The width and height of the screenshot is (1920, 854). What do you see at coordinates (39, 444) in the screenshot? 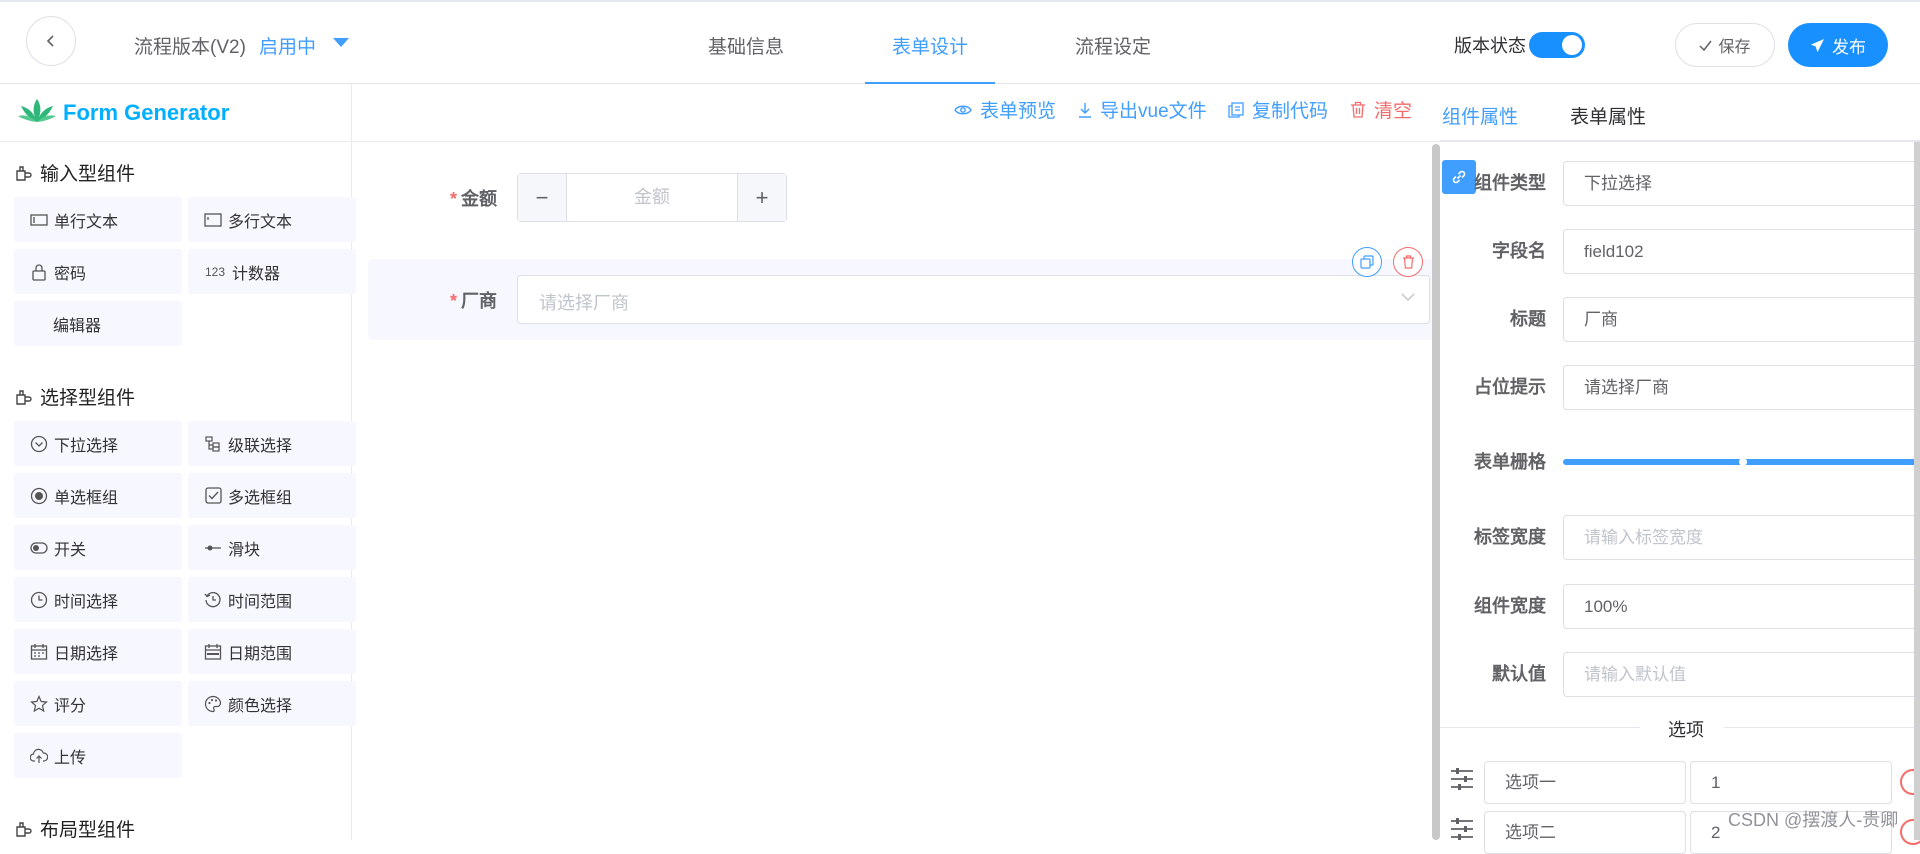
I see `chevron-circle-icon` at bounding box center [39, 444].